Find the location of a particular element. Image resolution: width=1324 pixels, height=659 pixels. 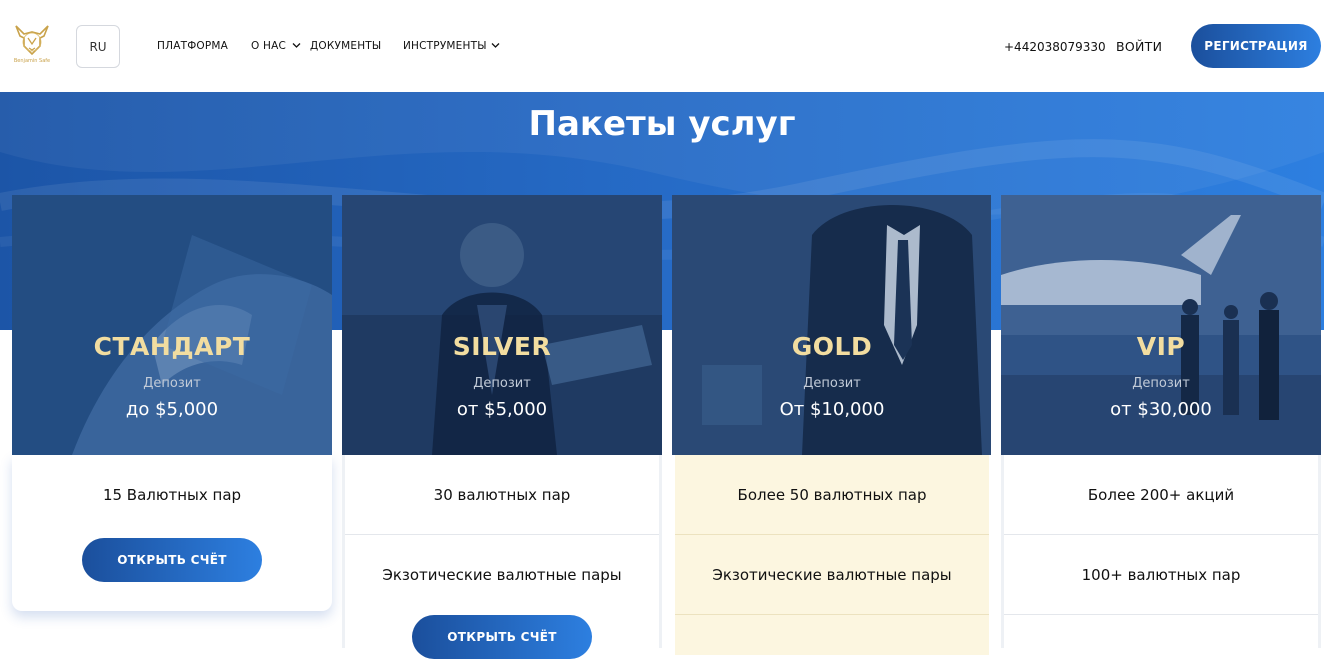

package-body: Более 200+ акций 100+ валютных пар is located at coordinates (1161, 535).